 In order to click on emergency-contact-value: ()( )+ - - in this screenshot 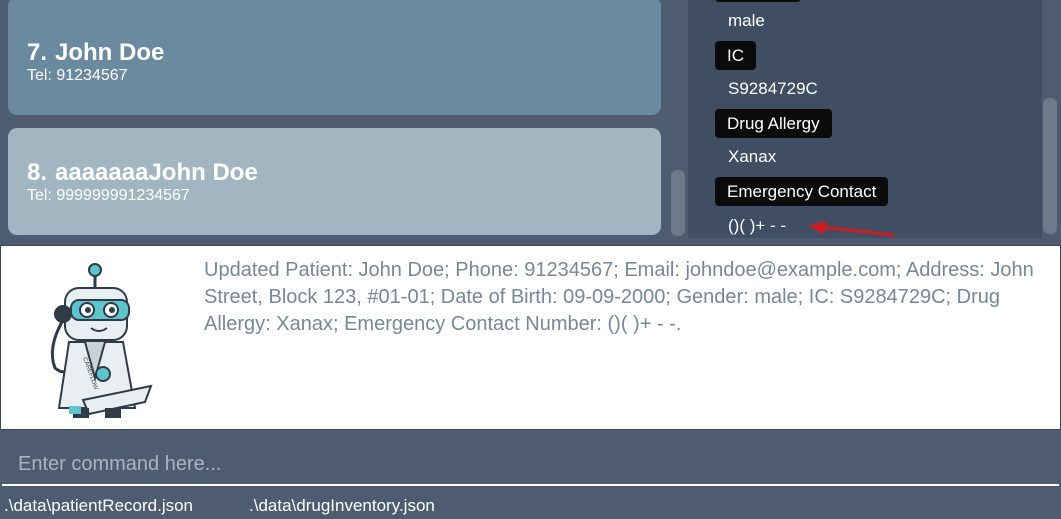, I will do `click(757, 225)`.